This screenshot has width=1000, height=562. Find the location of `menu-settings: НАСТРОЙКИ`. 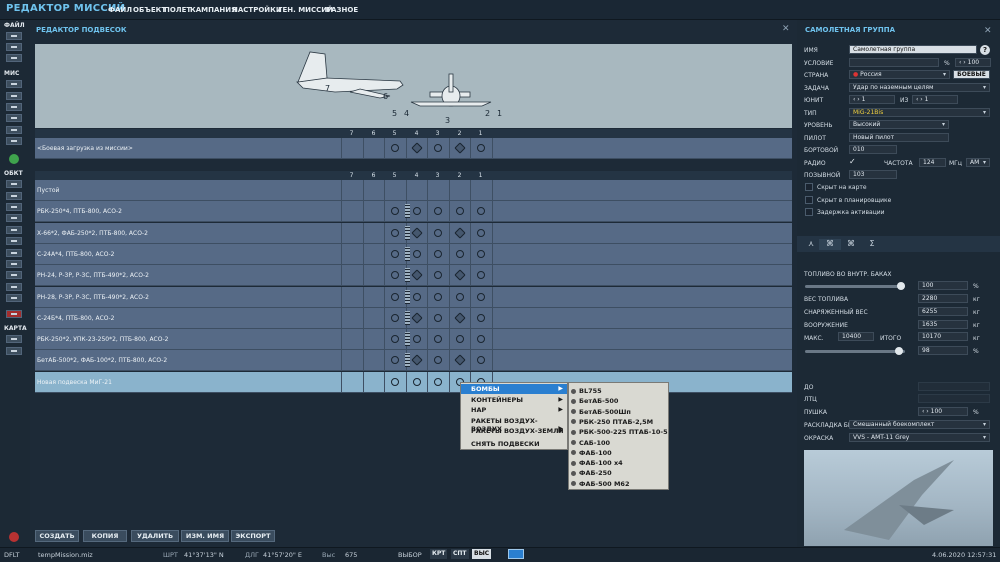

menu-settings: НАСТРОЙКИ is located at coordinates (257, 10).